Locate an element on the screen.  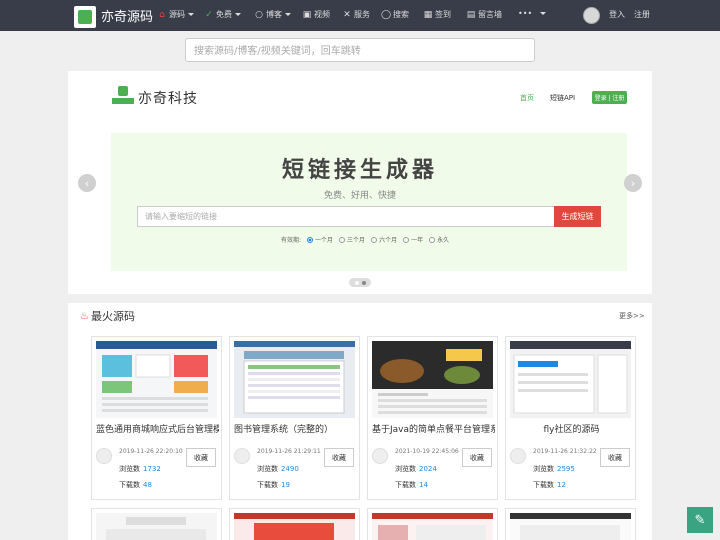
register-link: 注册 is located at coordinates (642, 14).